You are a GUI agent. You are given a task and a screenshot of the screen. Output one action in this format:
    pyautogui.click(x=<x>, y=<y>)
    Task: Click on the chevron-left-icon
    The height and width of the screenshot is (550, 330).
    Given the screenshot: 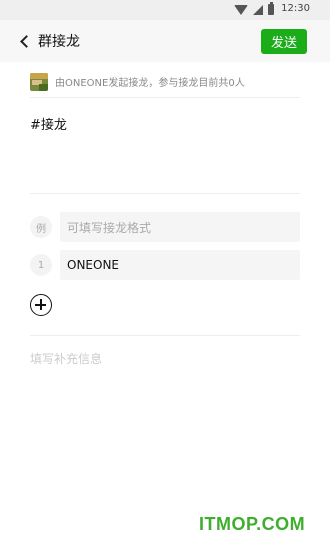 What is the action you would take?
    pyautogui.click(x=26, y=41)
    